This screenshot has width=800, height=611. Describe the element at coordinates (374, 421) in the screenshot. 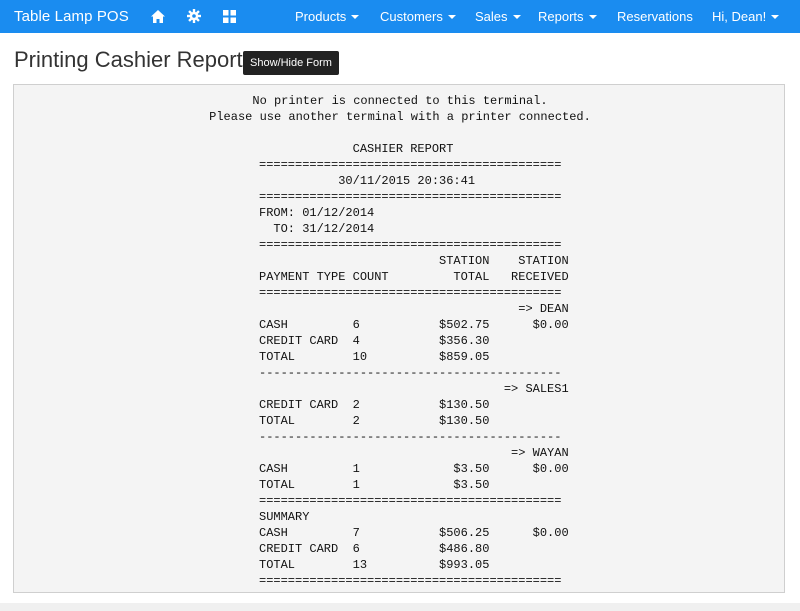

I see `report-line: TOTAL 2 $130.50` at that location.